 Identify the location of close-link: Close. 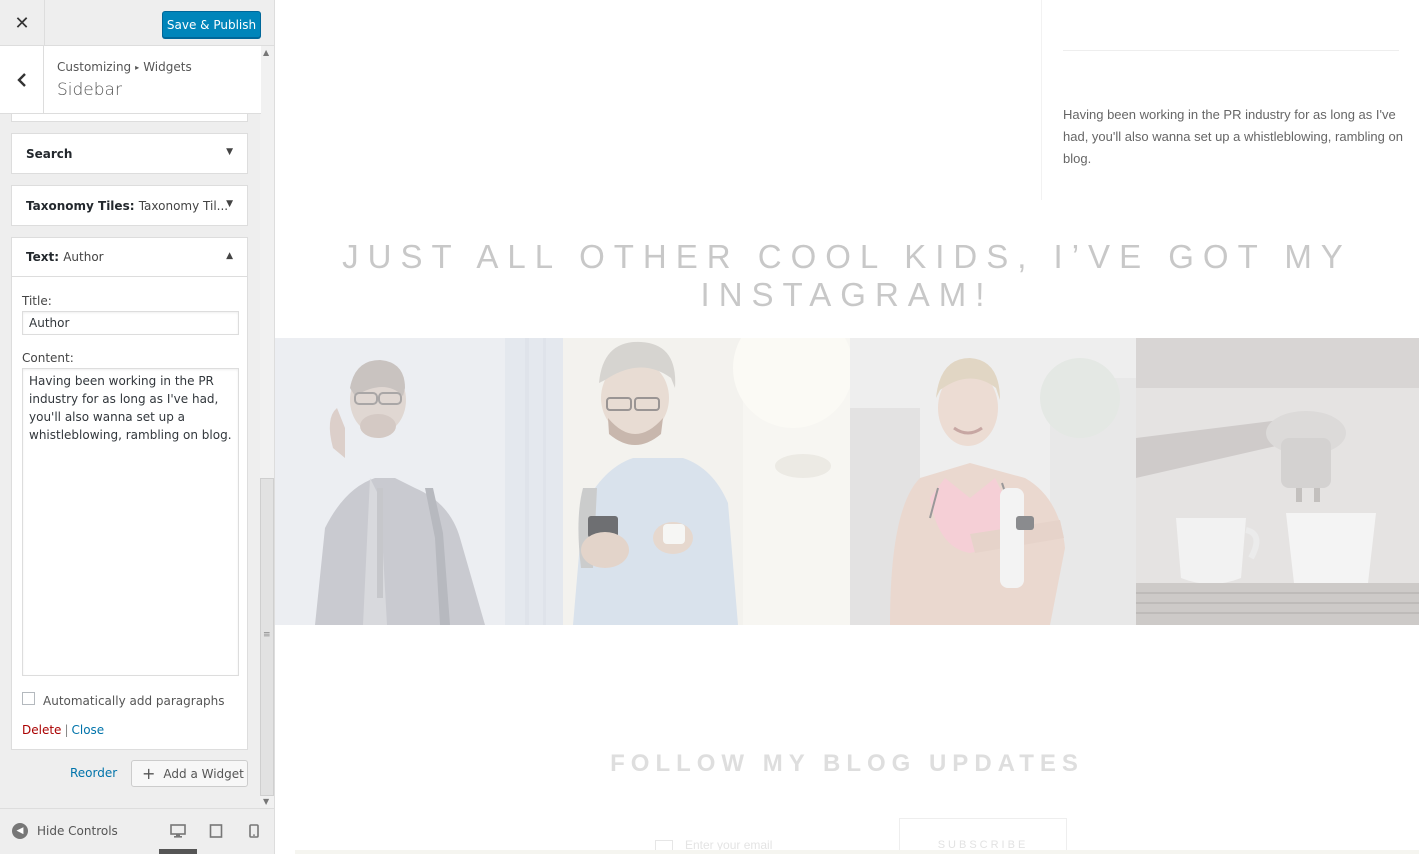
(87, 730).